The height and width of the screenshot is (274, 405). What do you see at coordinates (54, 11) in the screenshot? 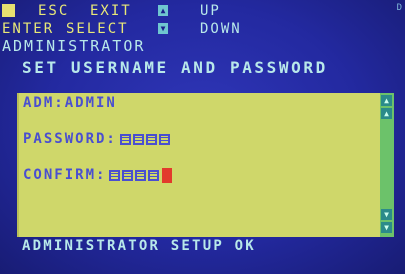
I see `esc-key-label: ESC` at bounding box center [54, 11].